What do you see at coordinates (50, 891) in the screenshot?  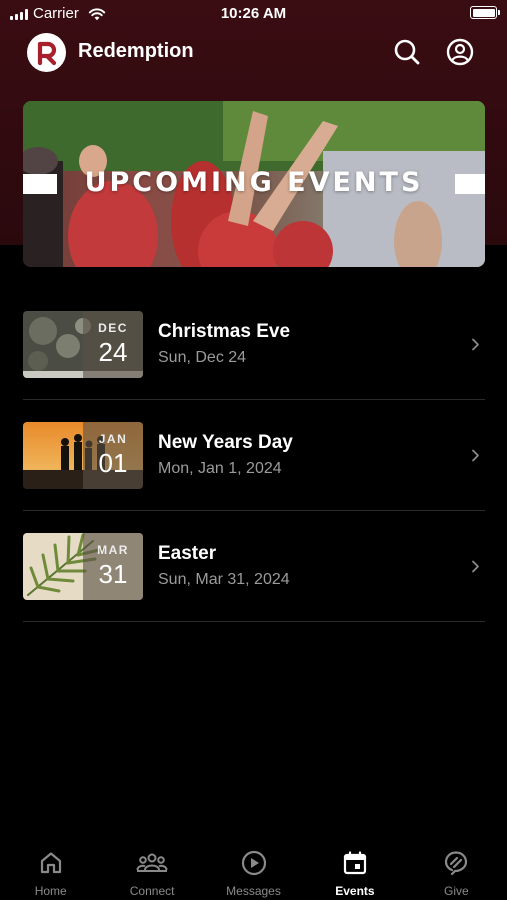 I see `tab-label: Home` at bounding box center [50, 891].